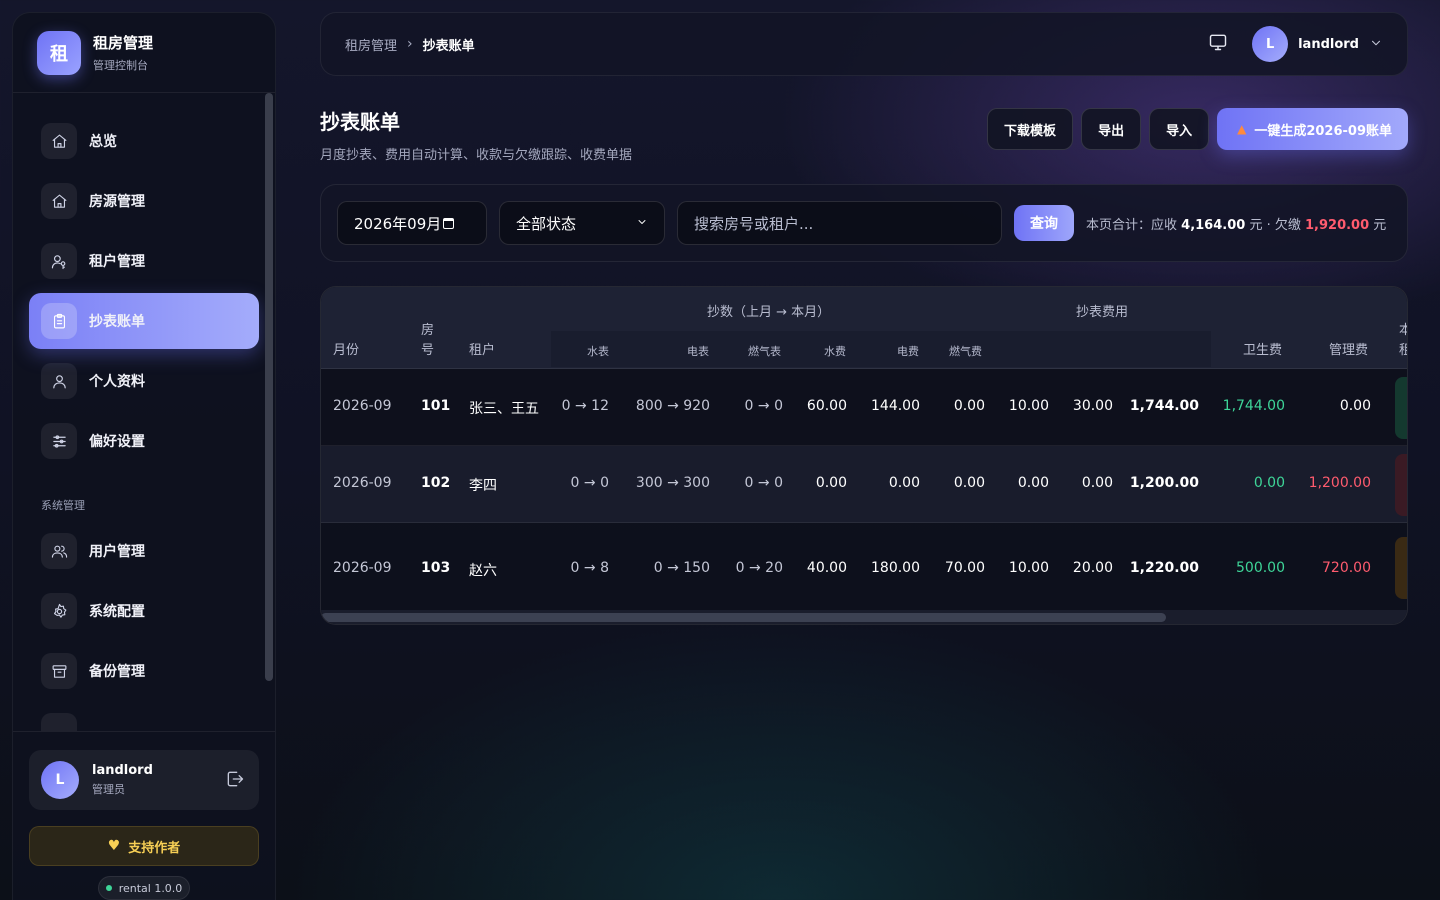  Describe the element at coordinates (144, 846) in the screenshot. I see `support-author-button: ♥ 支持作者` at that location.